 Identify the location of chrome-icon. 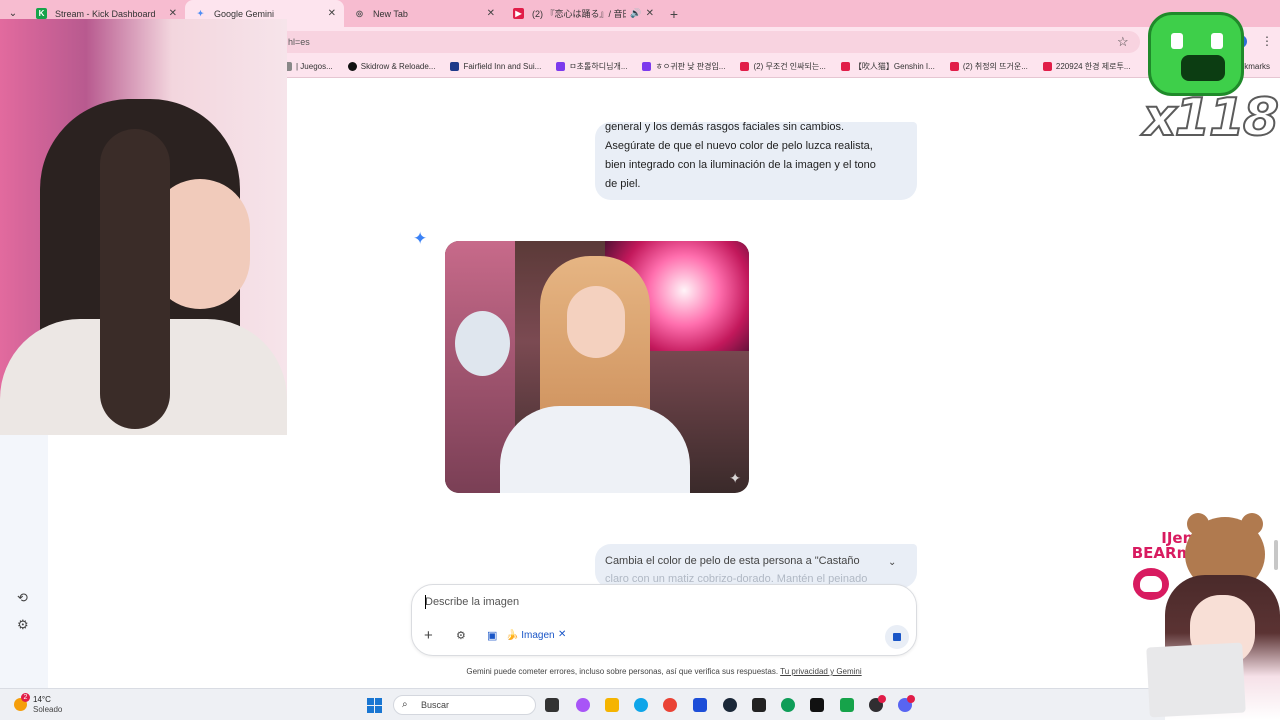
(670, 705).